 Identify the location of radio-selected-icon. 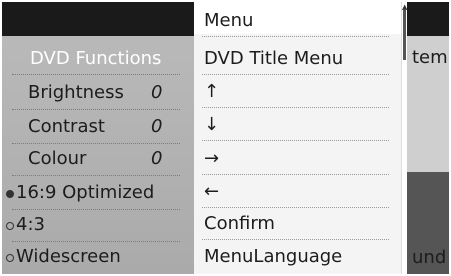
(10, 194).